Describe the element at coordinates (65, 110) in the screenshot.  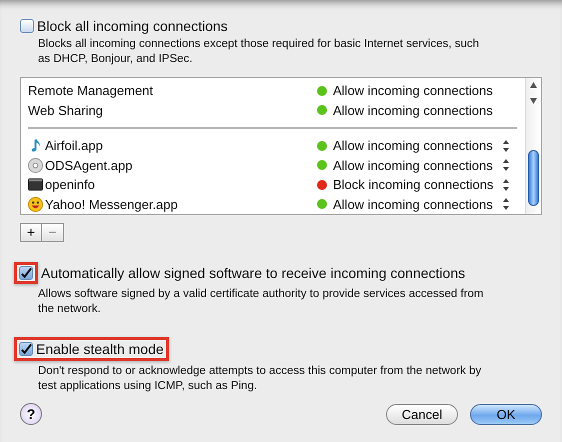
I see `connection-name: Web Sharing` at that location.